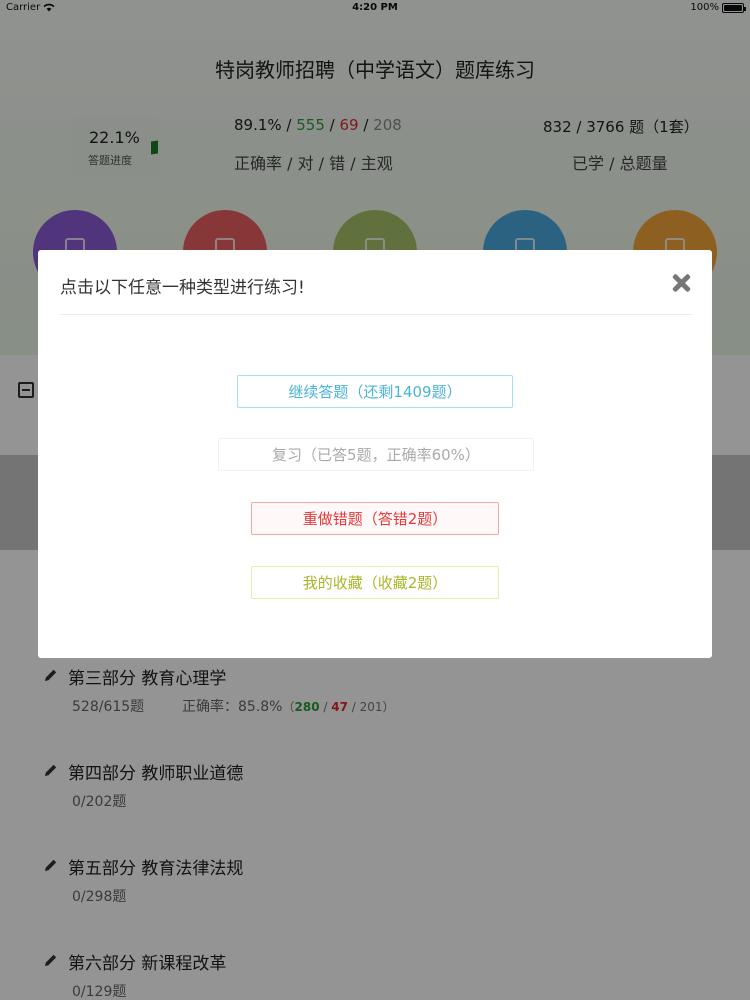  Describe the element at coordinates (375, 518) in the screenshot. I see `redo-wrong-button: 重做错题（答错2题）` at that location.